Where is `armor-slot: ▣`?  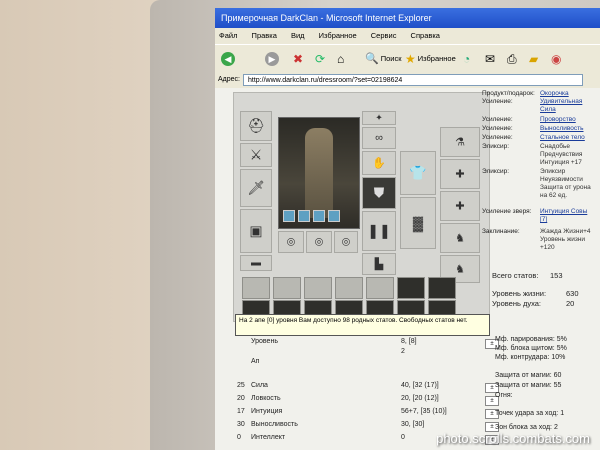 armor-slot: ▣ is located at coordinates (256, 231).